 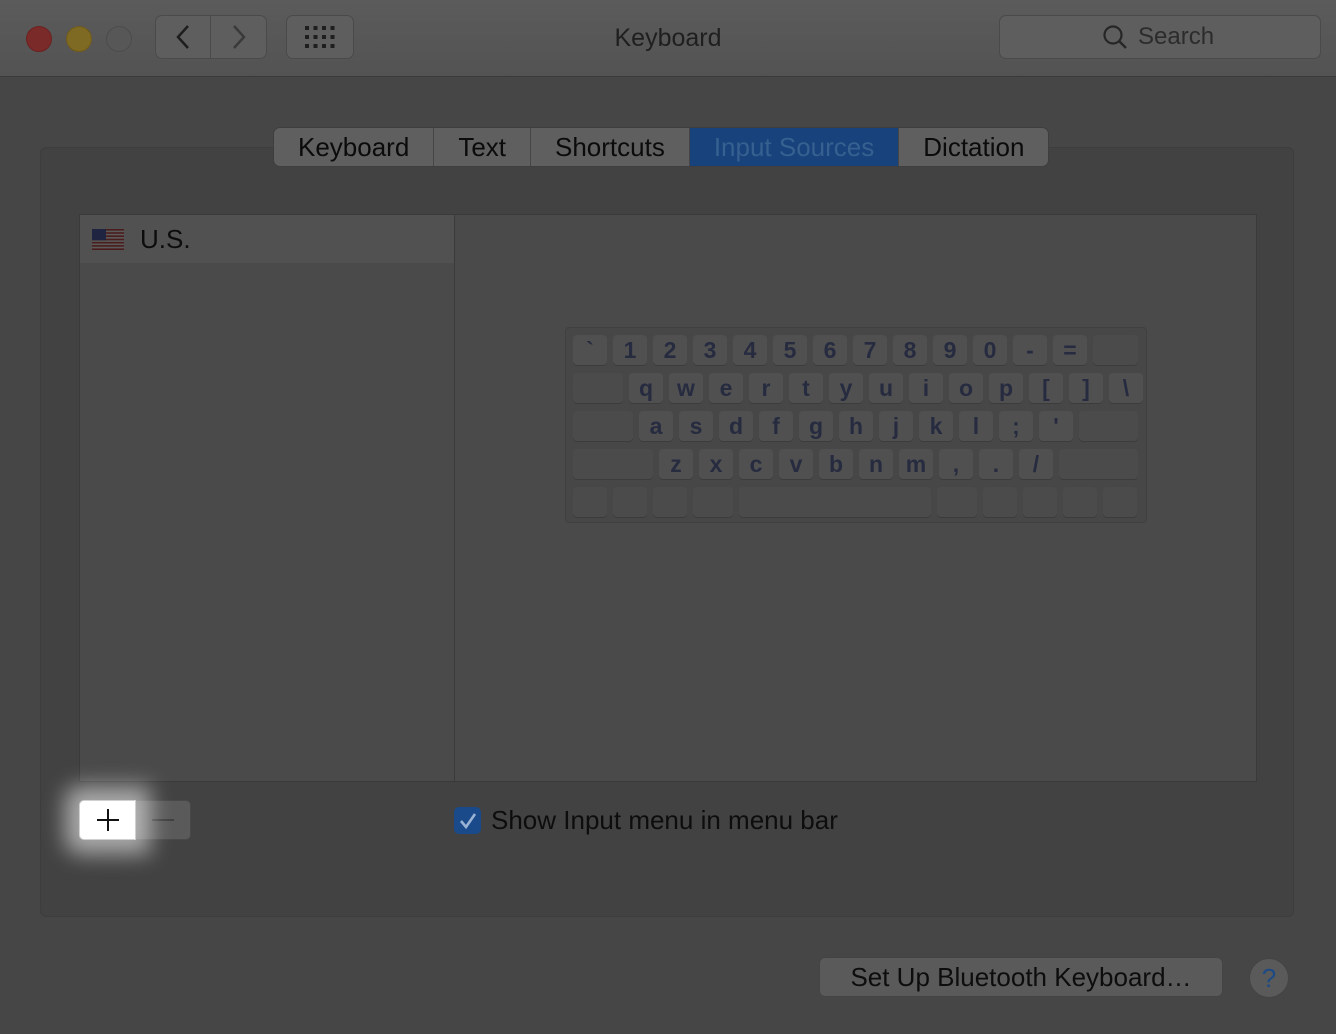 I want to click on keyboard-key: l, so click(x=976, y=426).